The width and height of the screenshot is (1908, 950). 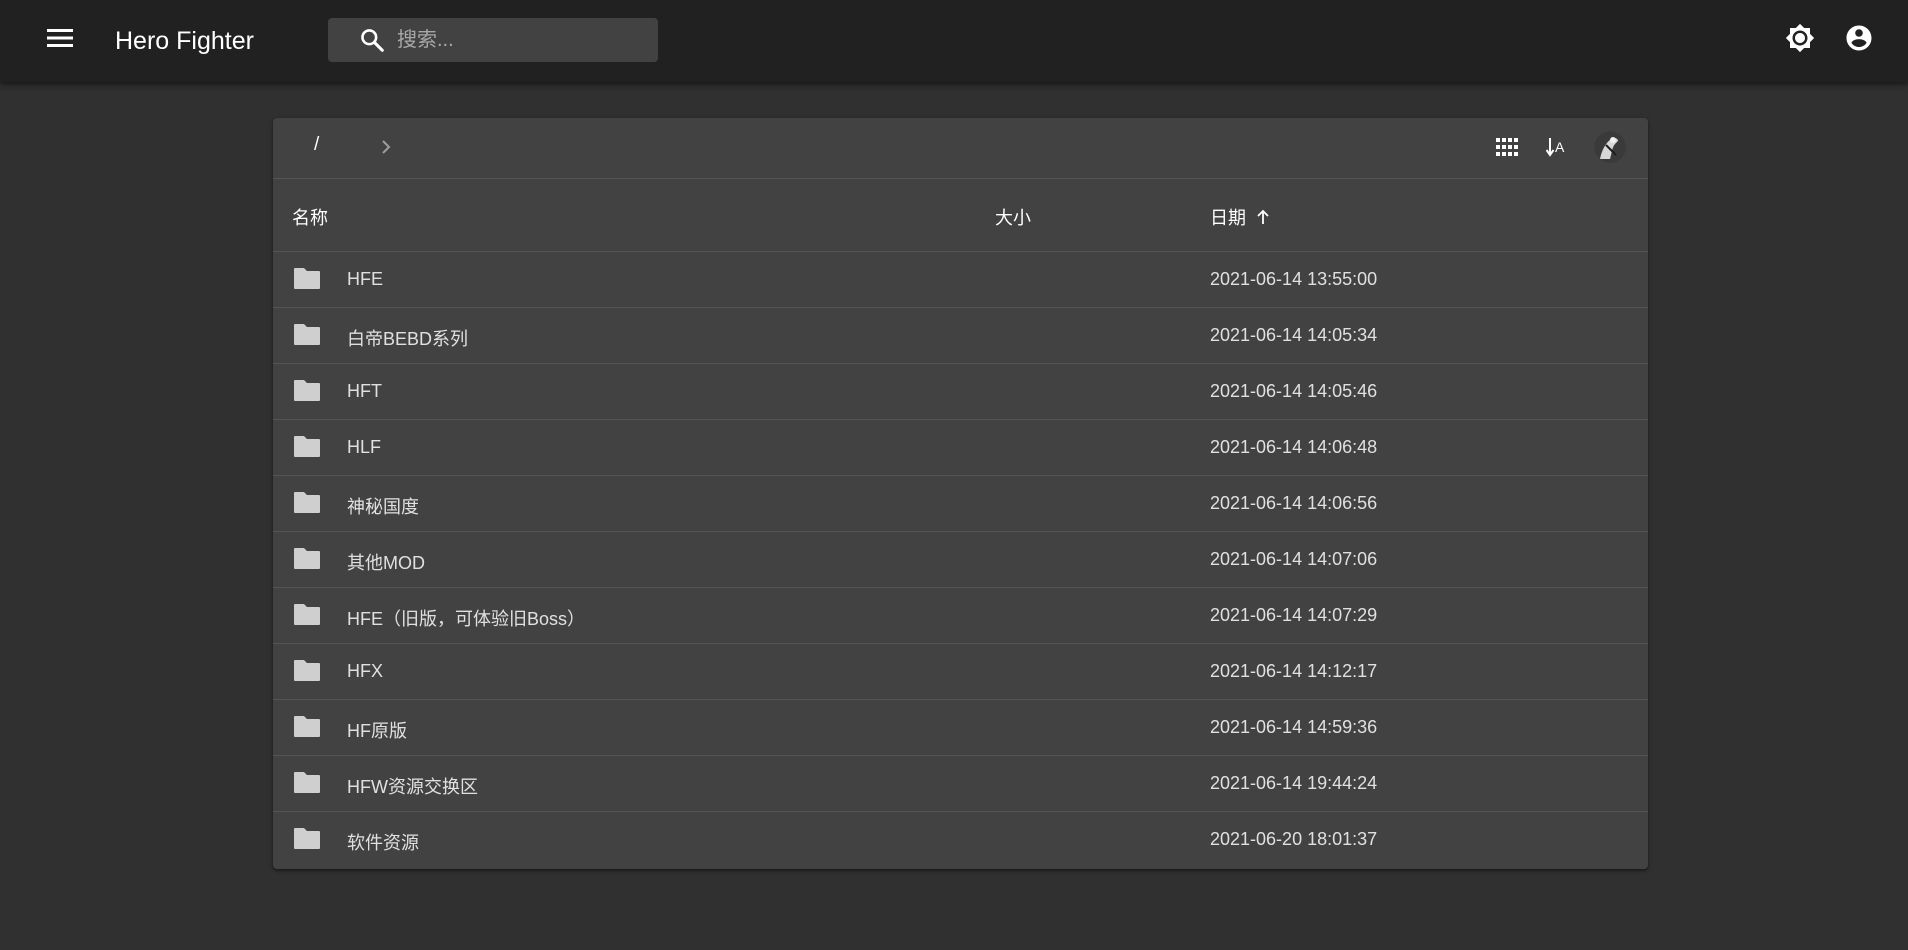 I want to click on search-box, so click(x=493, y=40).